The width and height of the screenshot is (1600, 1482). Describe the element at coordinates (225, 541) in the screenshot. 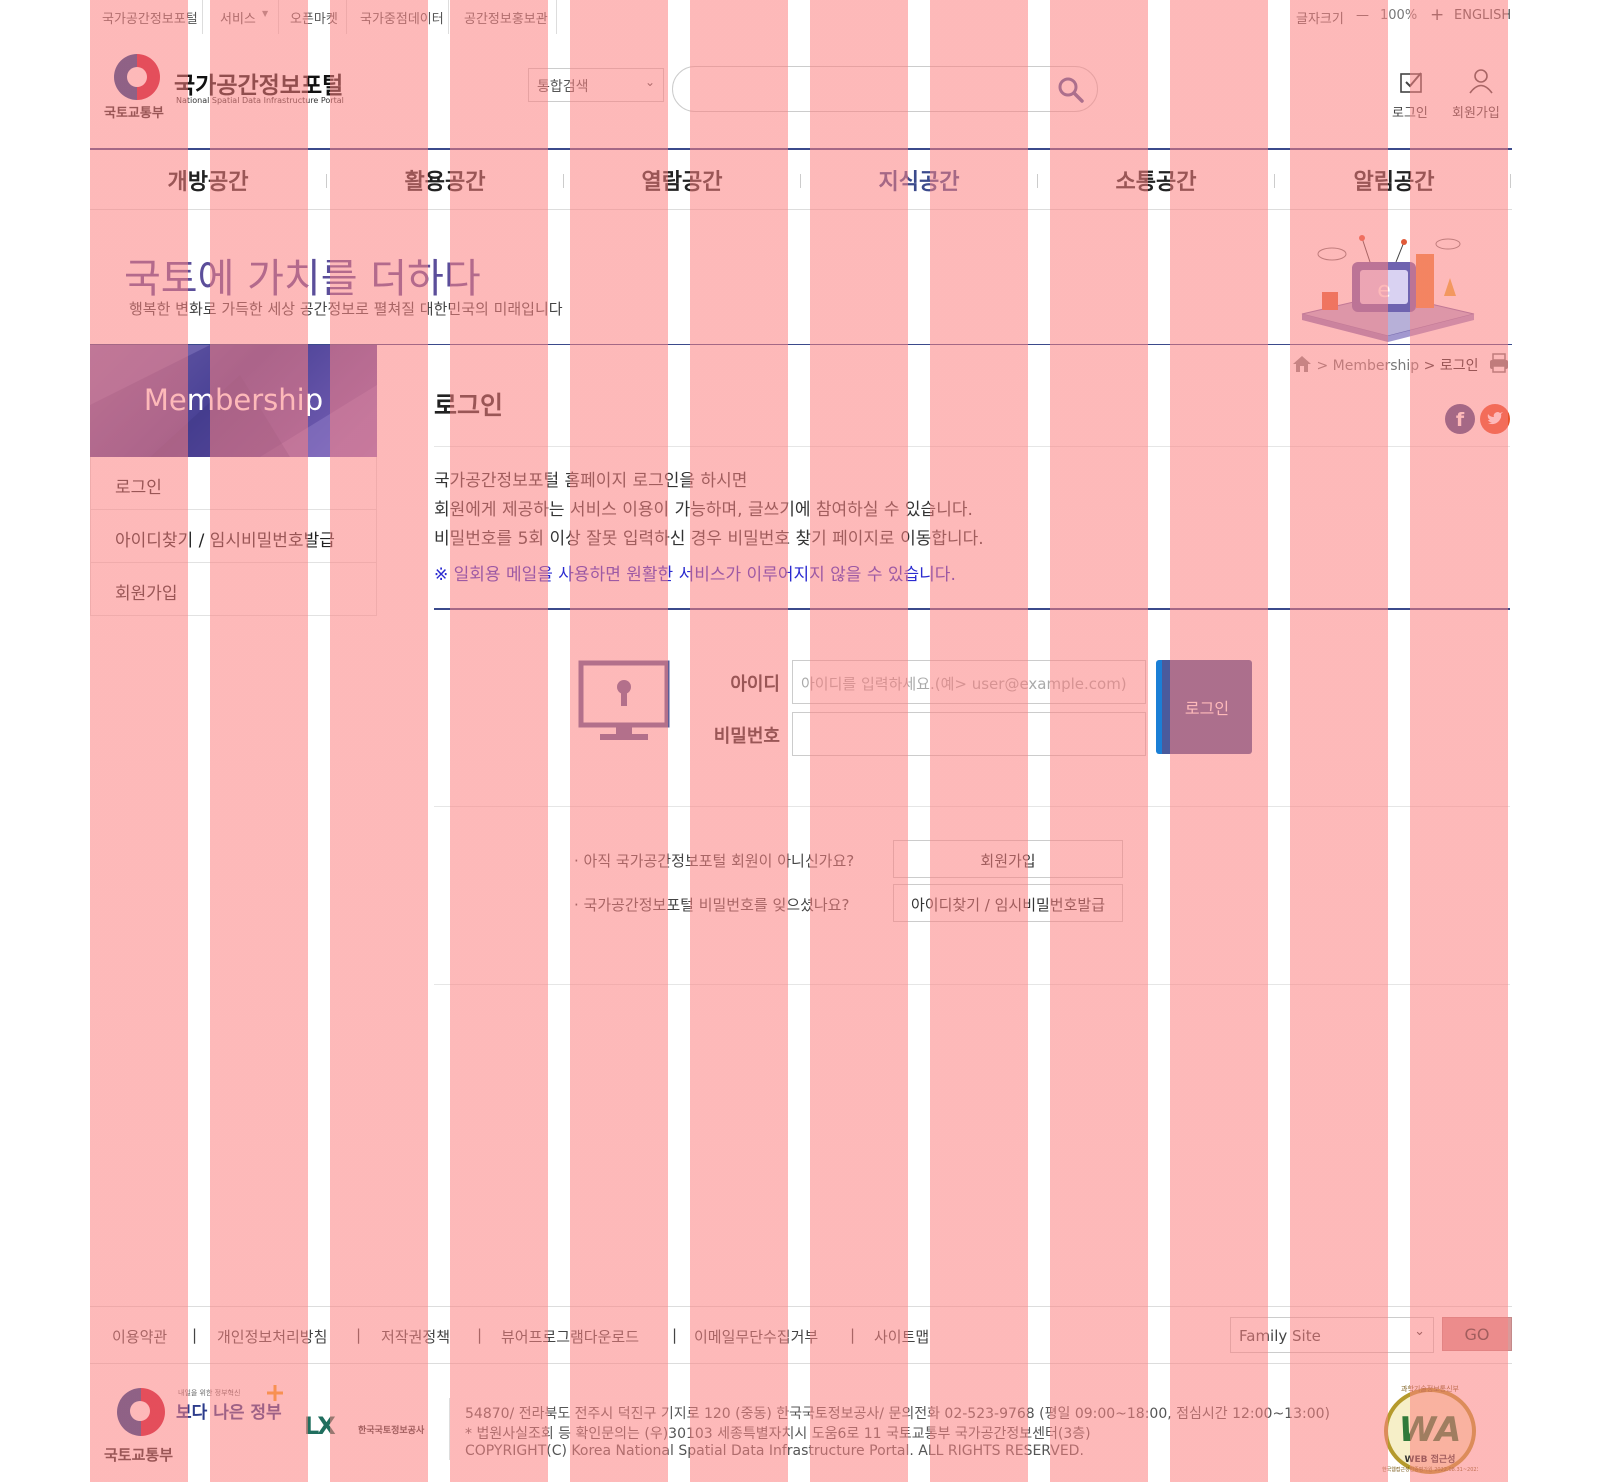

I see `lnb-item-label: 아이디찾기 / 임시비밀번호발급` at that location.